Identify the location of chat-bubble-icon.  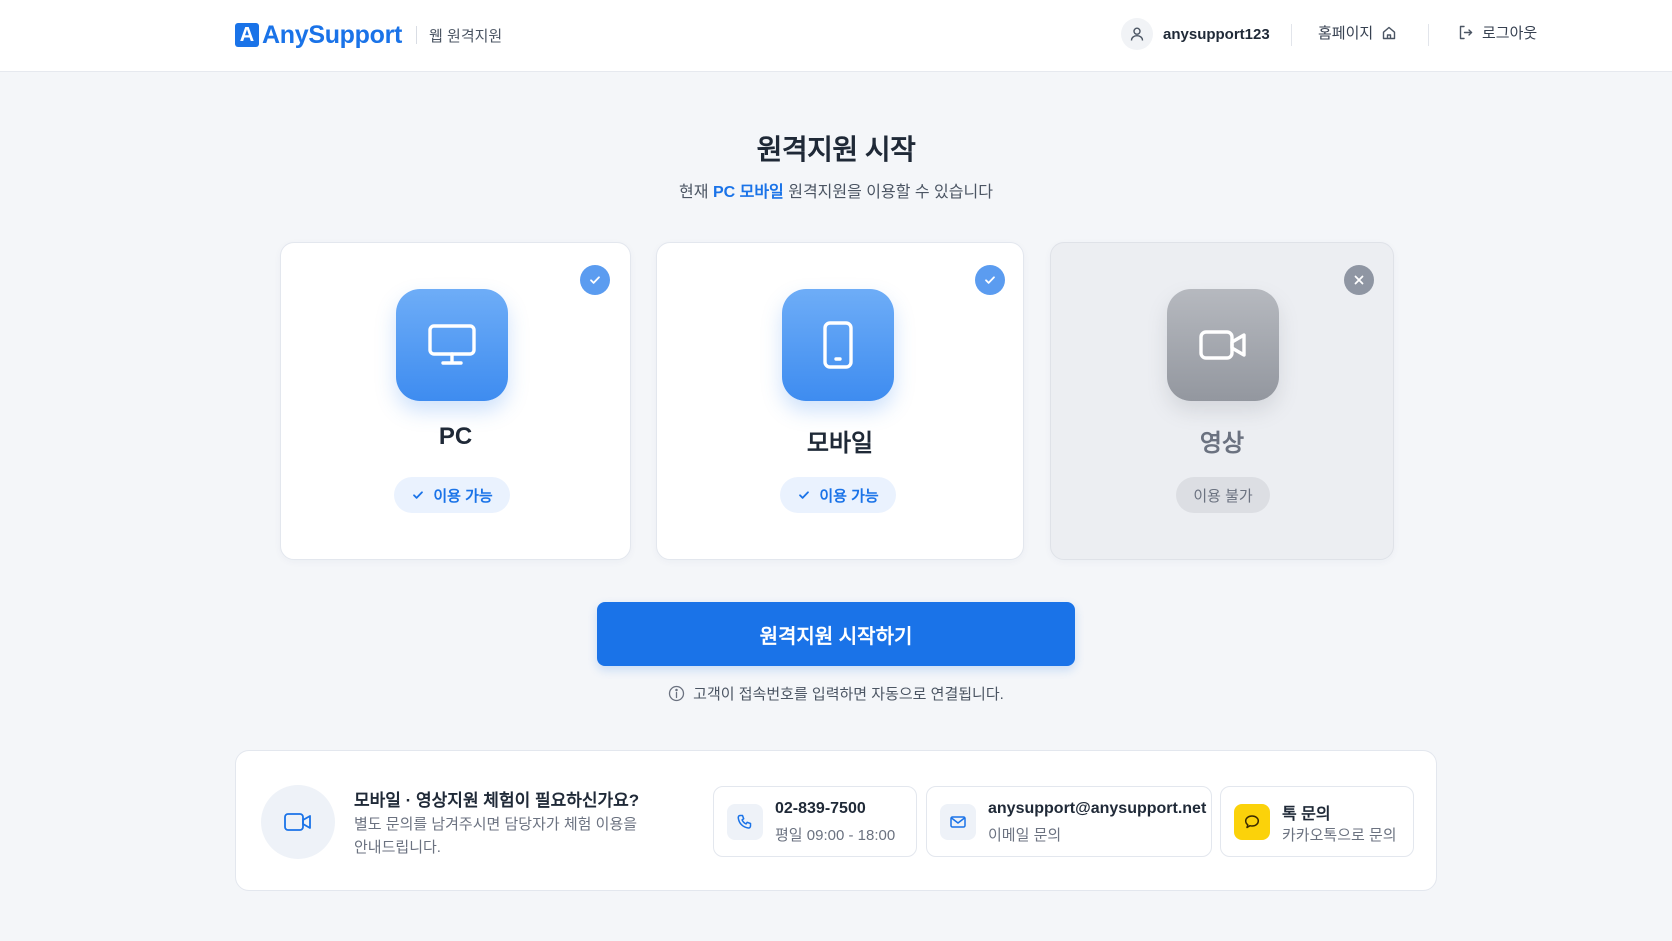
(1252, 822).